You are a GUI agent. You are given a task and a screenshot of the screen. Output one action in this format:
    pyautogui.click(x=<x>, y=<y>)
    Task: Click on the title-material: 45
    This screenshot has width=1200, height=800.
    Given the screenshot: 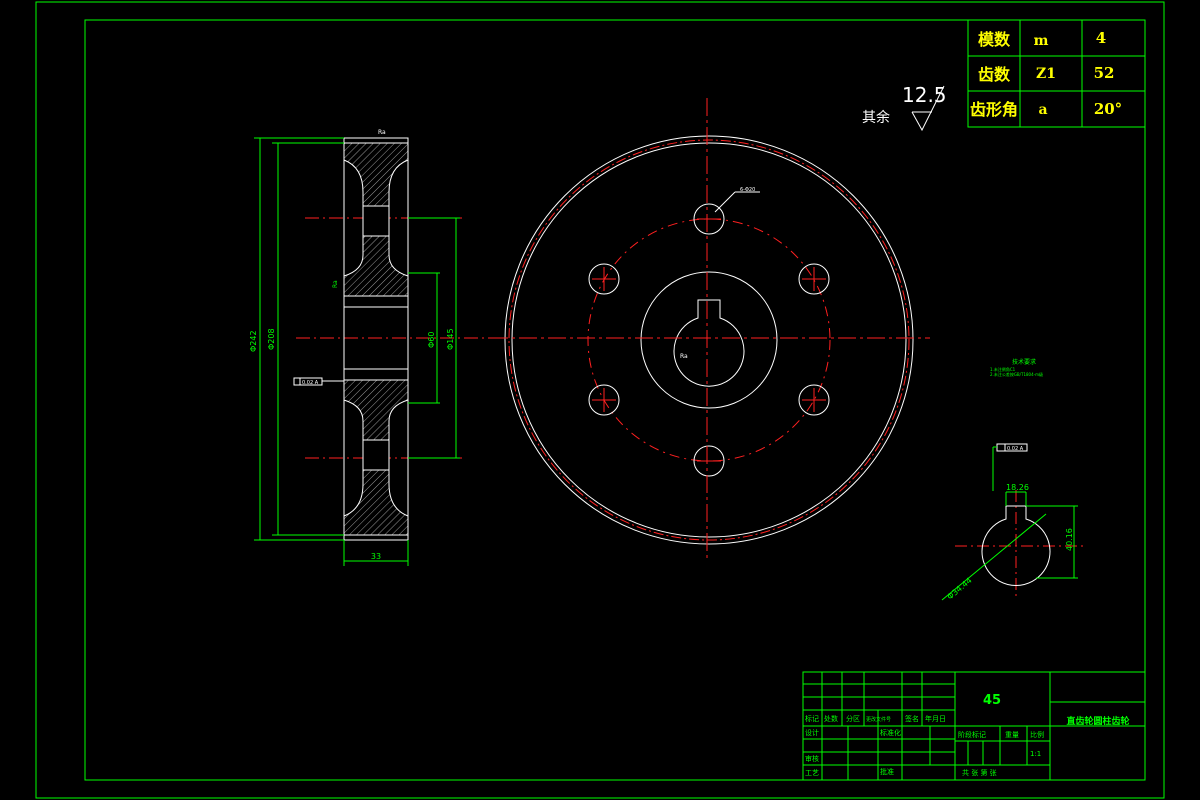 What is the action you would take?
    pyautogui.click(x=992, y=700)
    